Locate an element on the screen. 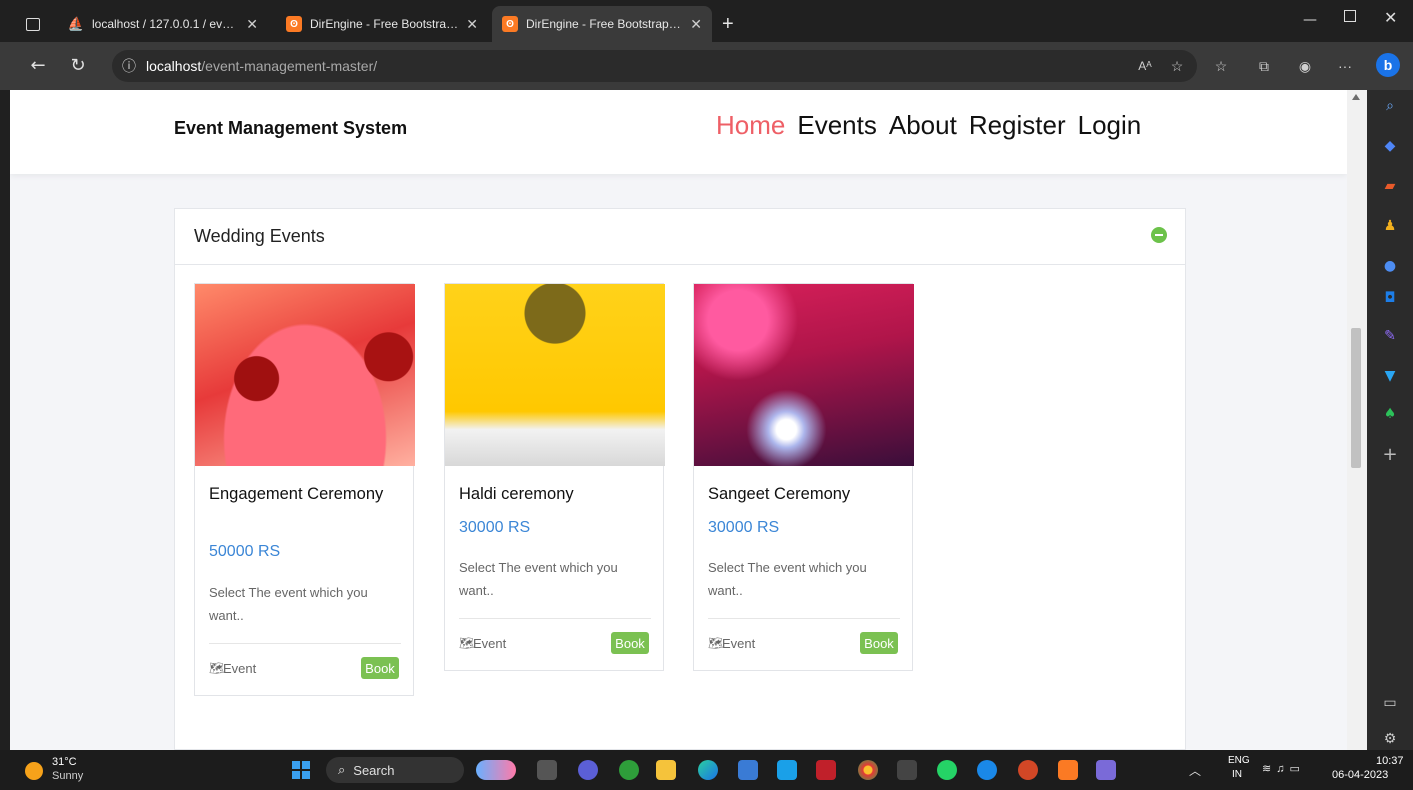  tree-icon: ♠ is located at coordinates (1390, 414).